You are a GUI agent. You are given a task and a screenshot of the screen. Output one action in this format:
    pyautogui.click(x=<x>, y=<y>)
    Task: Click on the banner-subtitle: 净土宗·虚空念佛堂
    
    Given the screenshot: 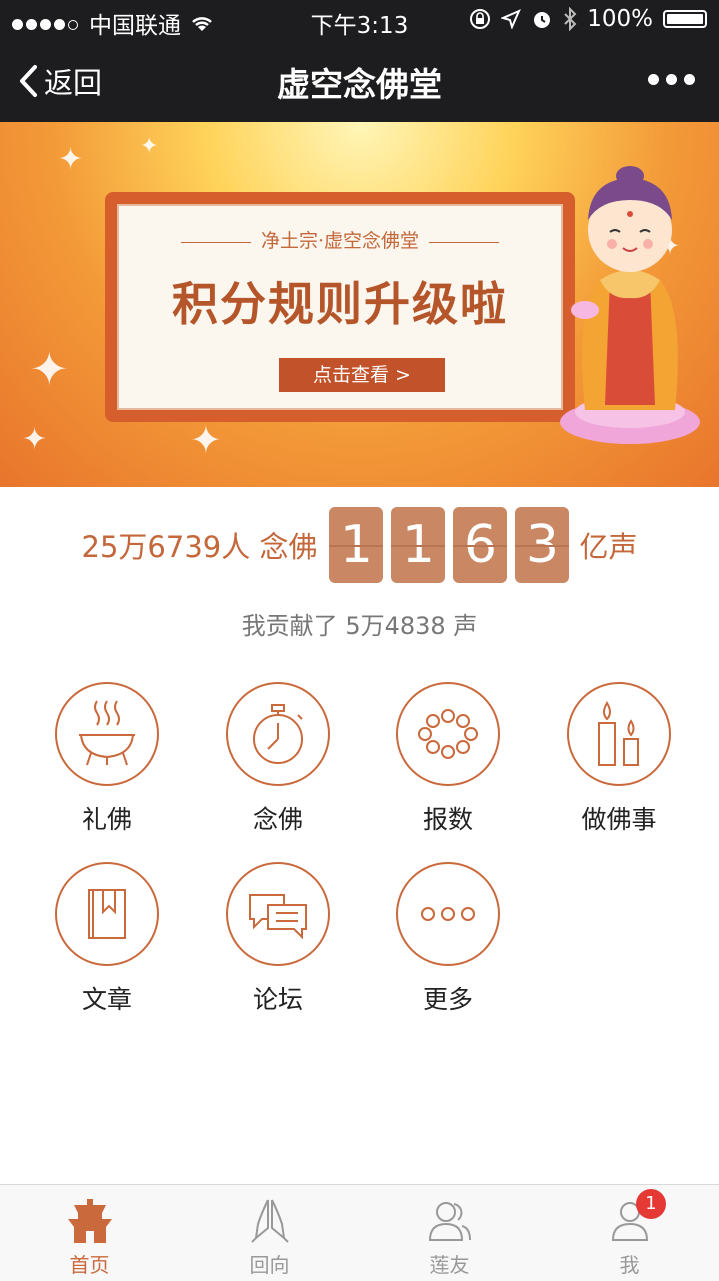 What is the action you would take?
    pyautogui.click(x=340, y=239)
    